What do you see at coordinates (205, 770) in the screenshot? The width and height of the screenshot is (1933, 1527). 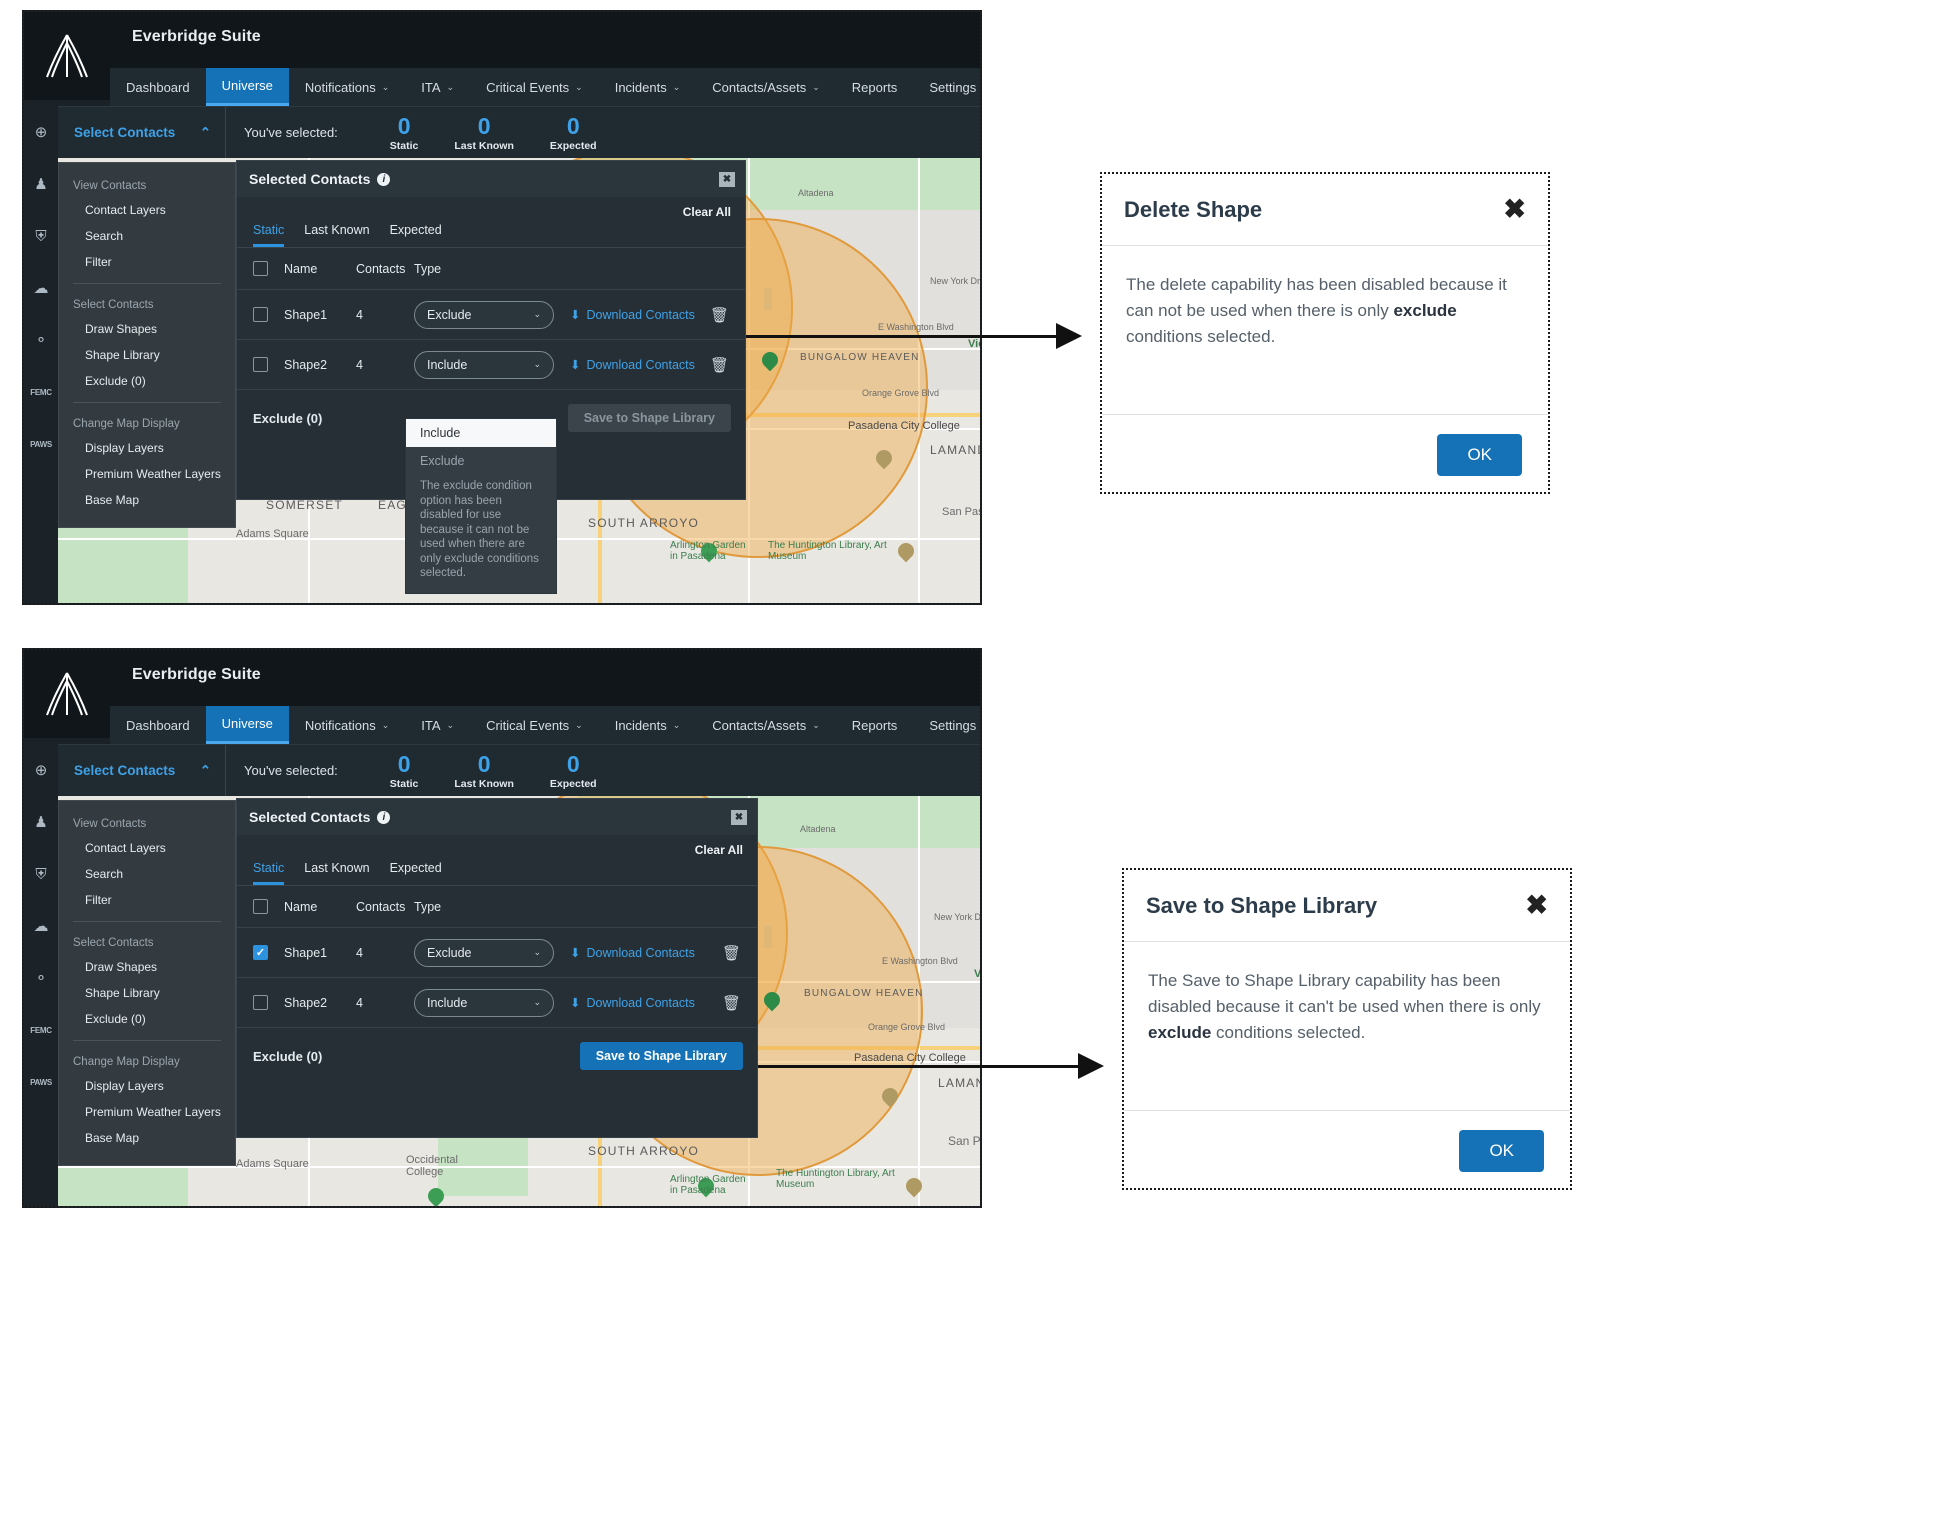 I see `chevron-up-icon: ⌃` at bounding box center [205, 770].